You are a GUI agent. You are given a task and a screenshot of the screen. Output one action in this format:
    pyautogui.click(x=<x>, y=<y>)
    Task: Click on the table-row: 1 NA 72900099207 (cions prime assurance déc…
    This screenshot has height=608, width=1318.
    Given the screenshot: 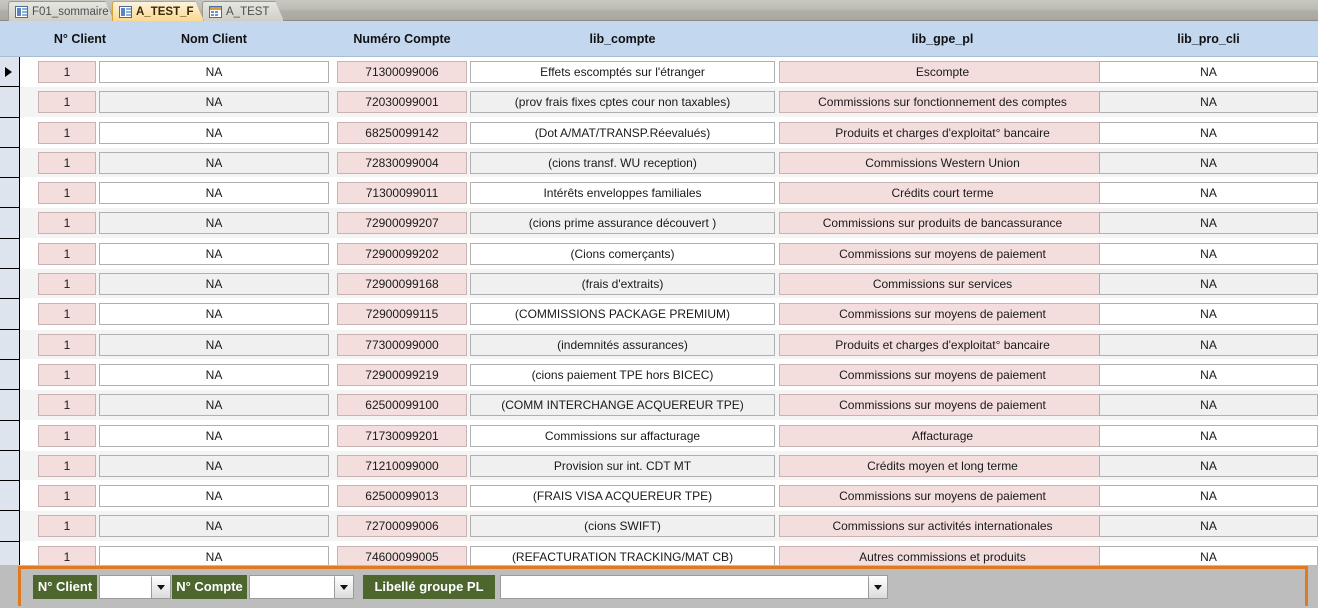 What is the action you would take?
    pyautogui.click(x=669, y=224)
    